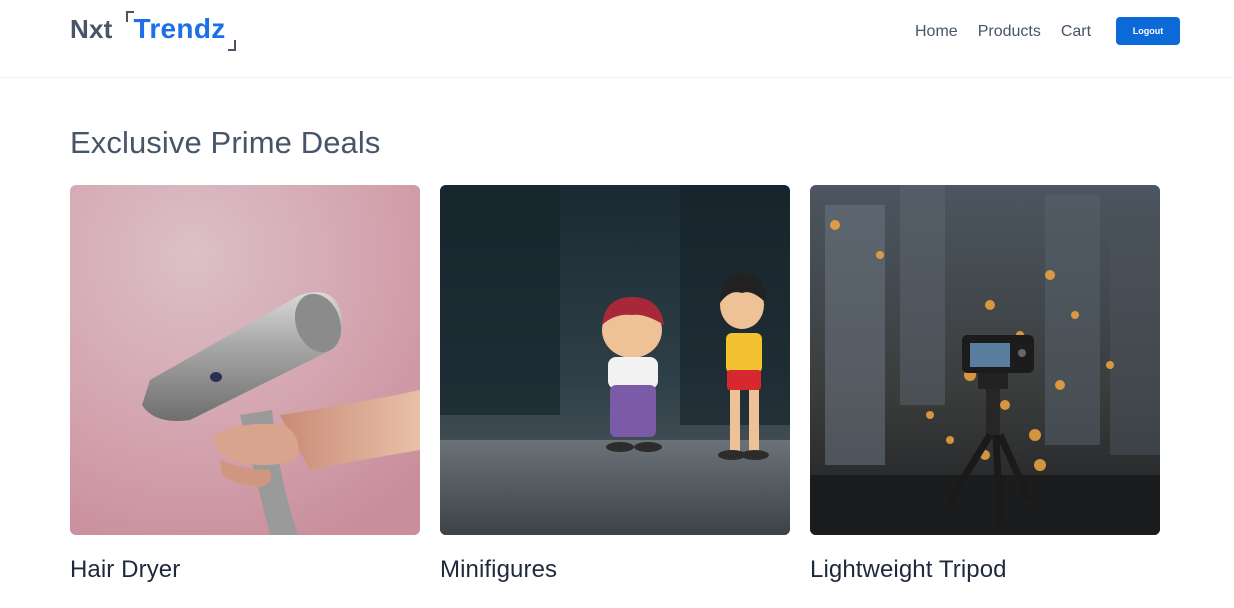  I want to click on nav-link-cart: Cart, so click(1076, 32).